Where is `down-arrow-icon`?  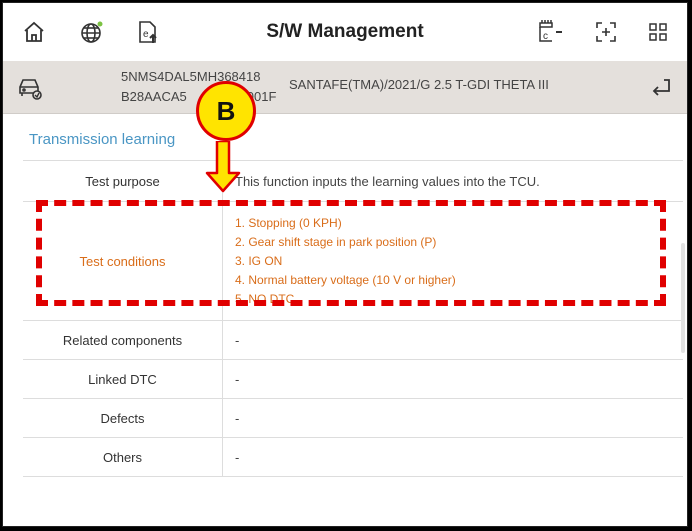
down-arrow-icon is located at coordinates (223, 167).